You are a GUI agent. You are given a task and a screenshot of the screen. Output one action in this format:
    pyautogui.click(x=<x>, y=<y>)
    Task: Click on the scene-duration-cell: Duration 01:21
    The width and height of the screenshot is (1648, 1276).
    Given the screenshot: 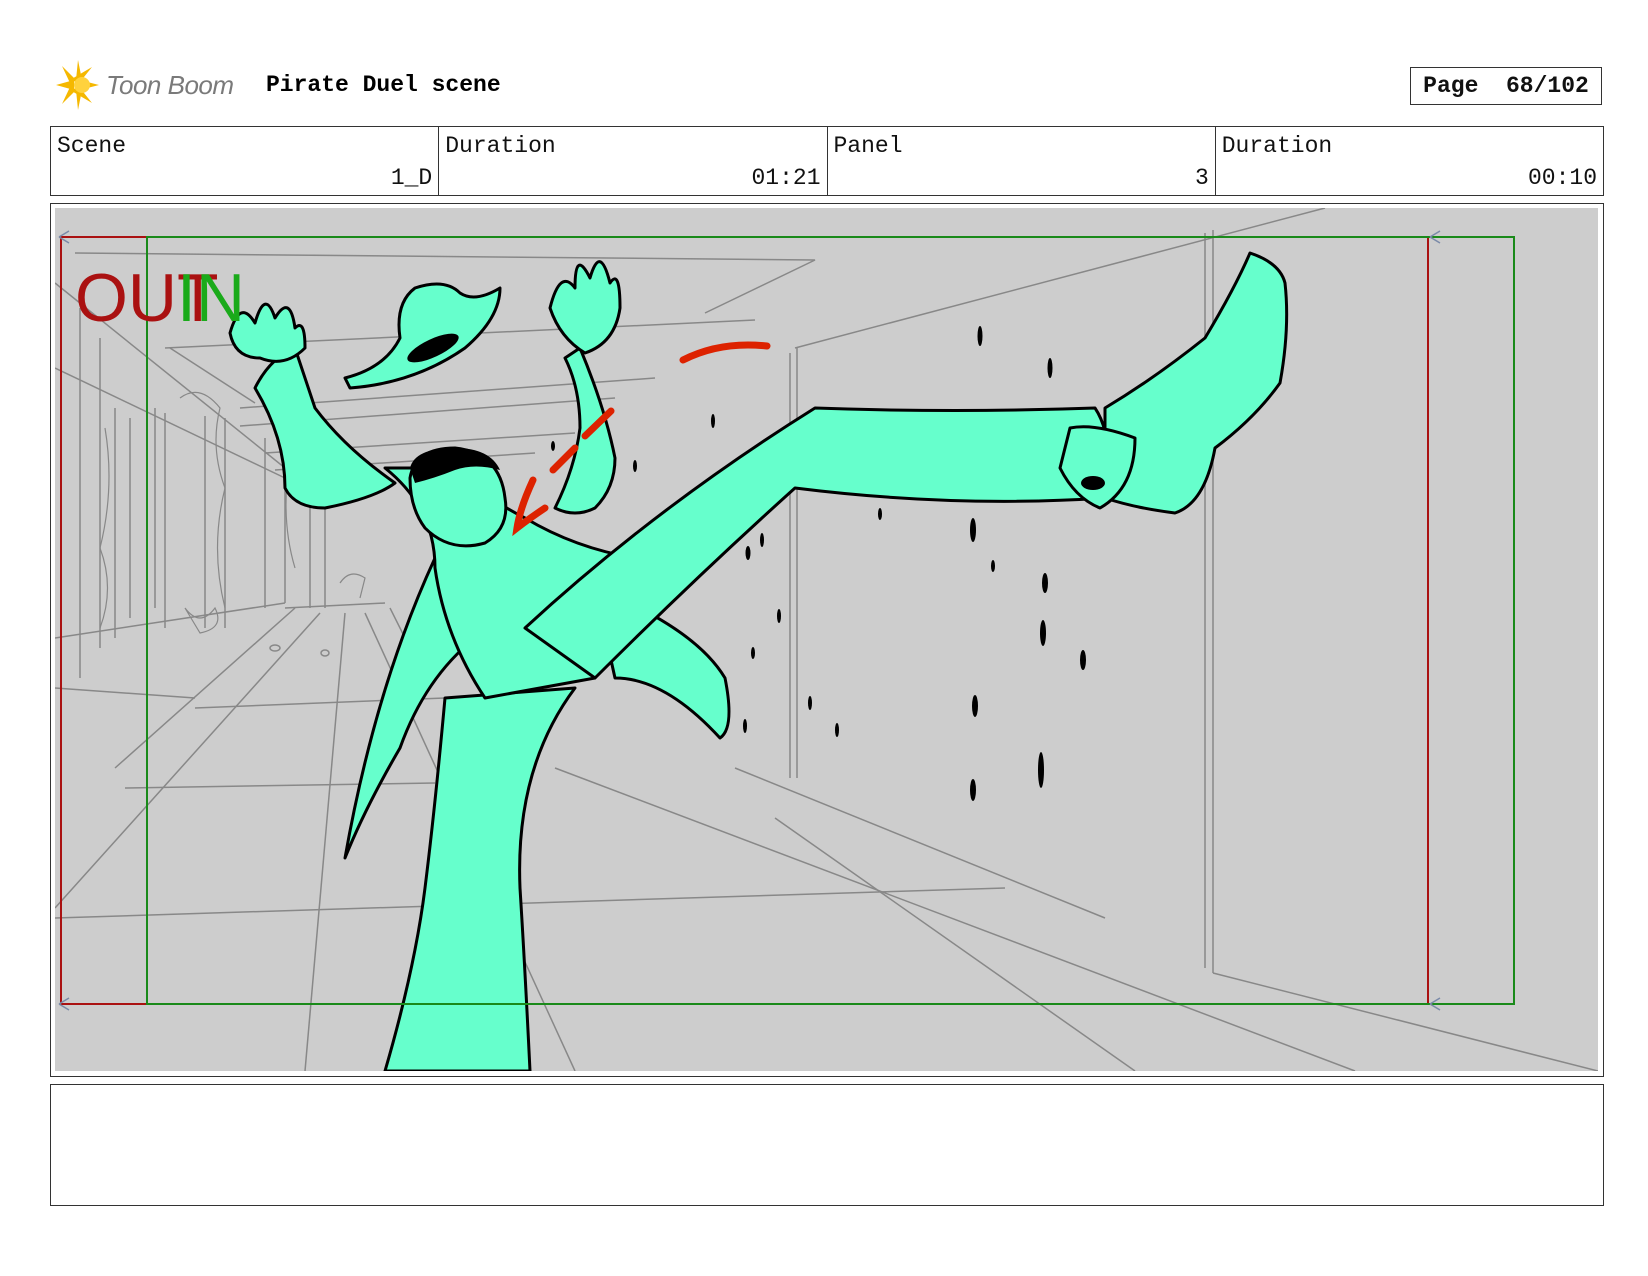 What is the action you would take?
    pyautogui.click(x=633, y=161)
    